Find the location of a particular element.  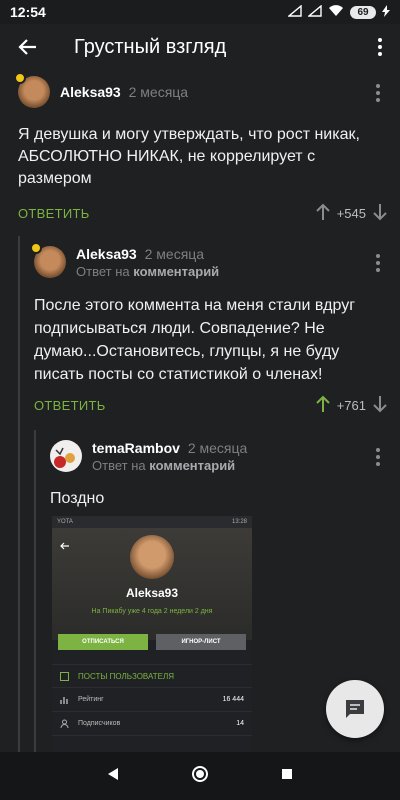

system-nav-bar is located at coordinates (200, 776).